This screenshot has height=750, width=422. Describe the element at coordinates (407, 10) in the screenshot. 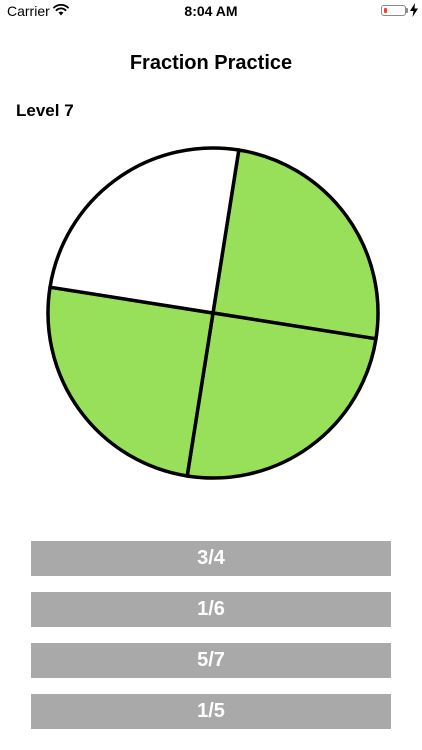

I see `battery-tip` at that location.